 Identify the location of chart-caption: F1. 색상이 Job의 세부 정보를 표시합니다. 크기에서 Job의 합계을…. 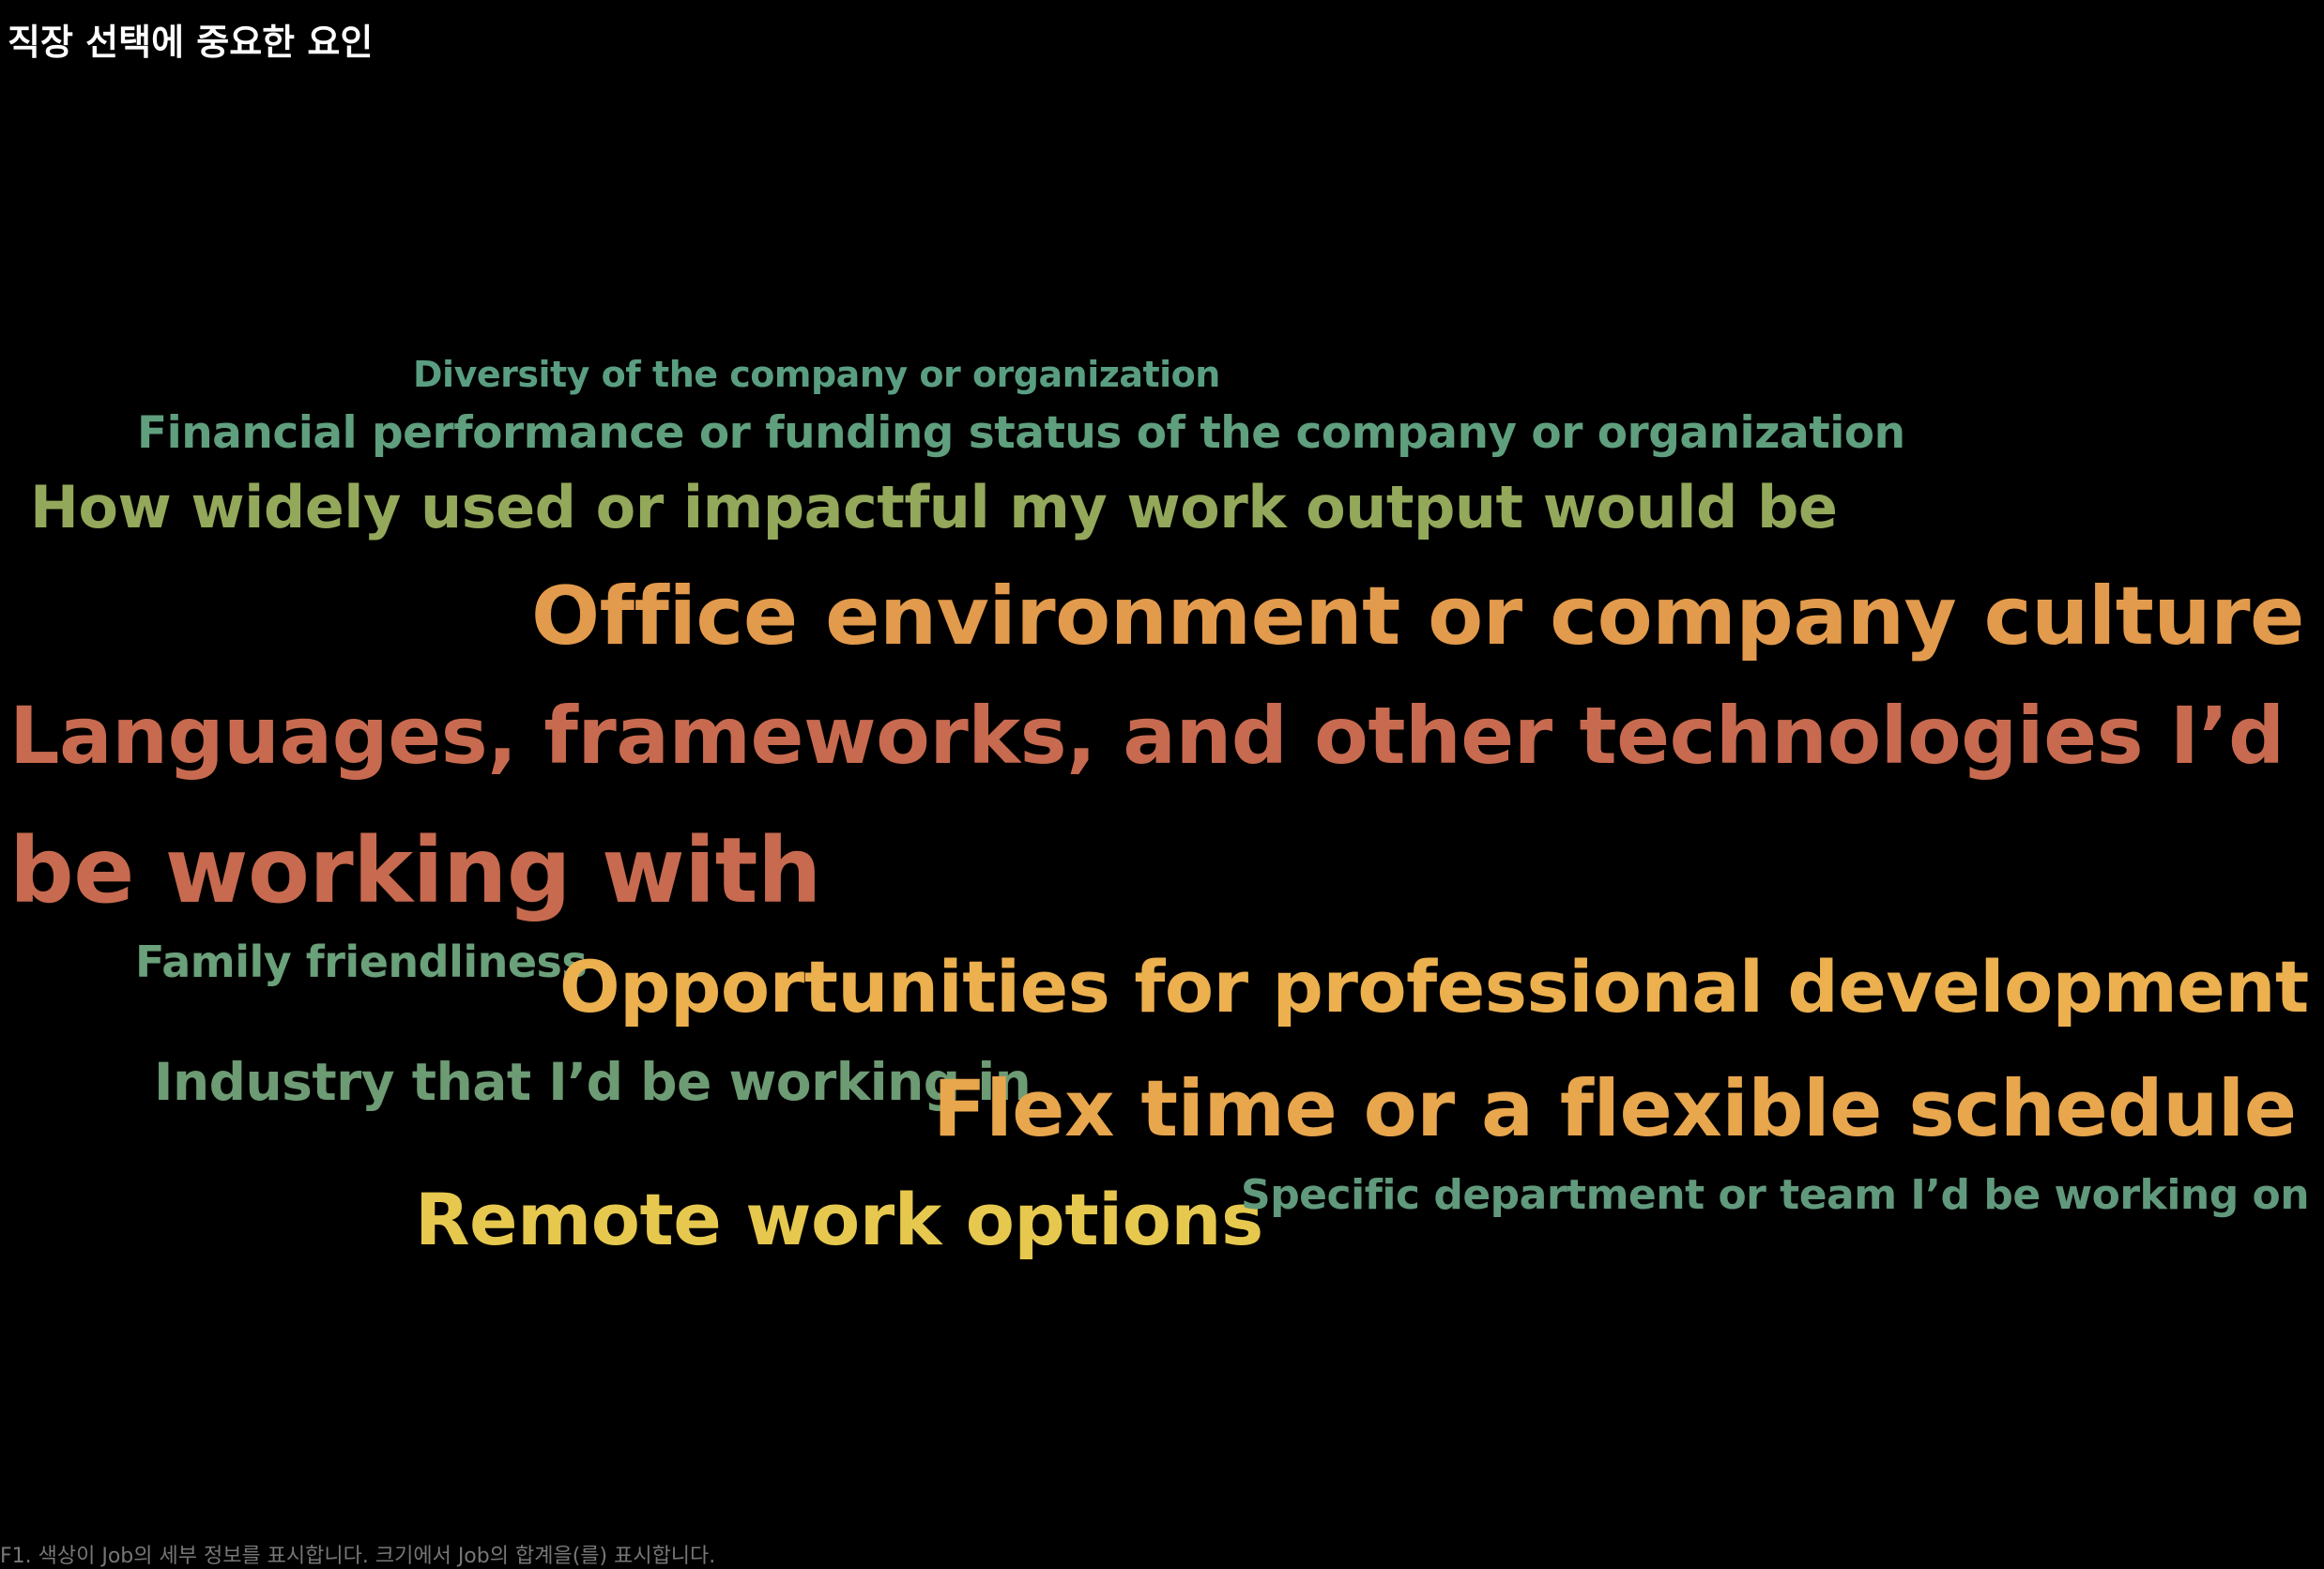
(358, 1556).